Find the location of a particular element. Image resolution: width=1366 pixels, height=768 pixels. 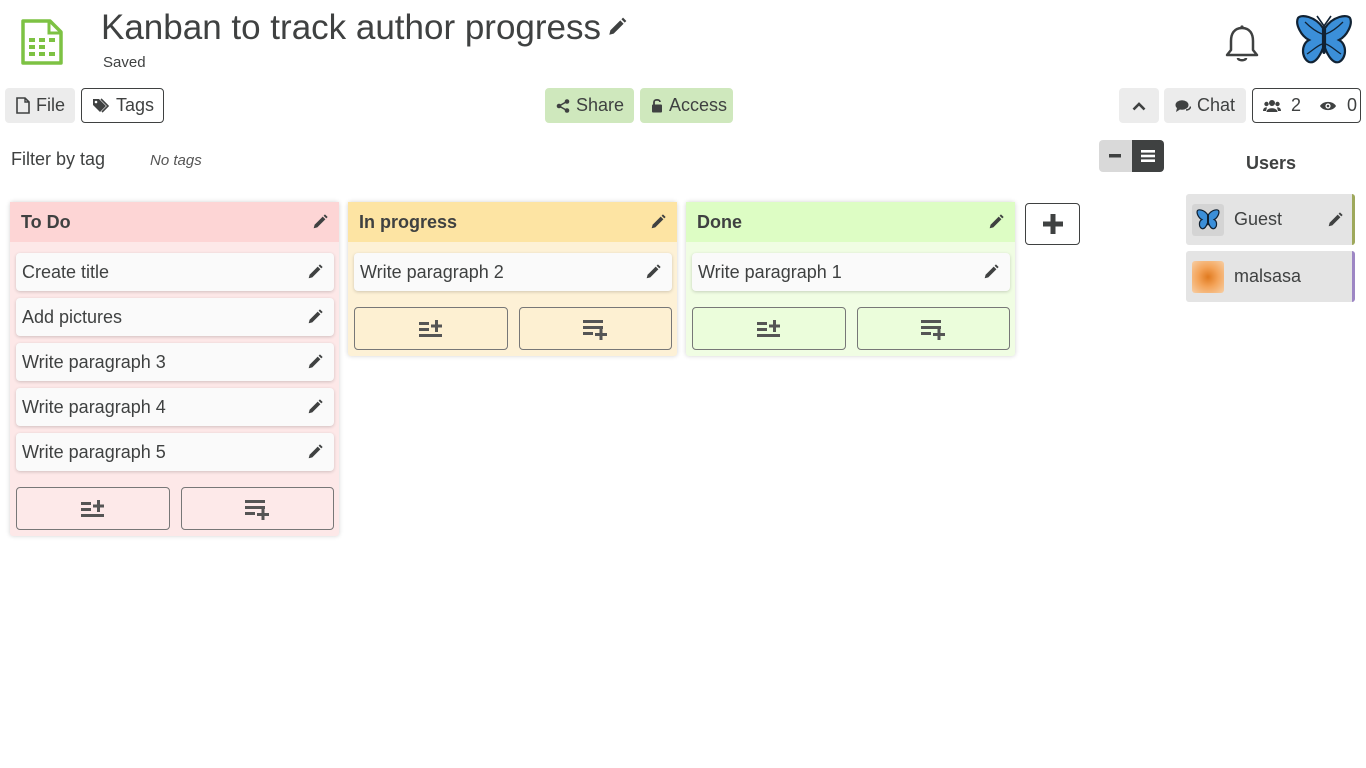

users-panel-title: Users is located at coordinates (1271, 163).